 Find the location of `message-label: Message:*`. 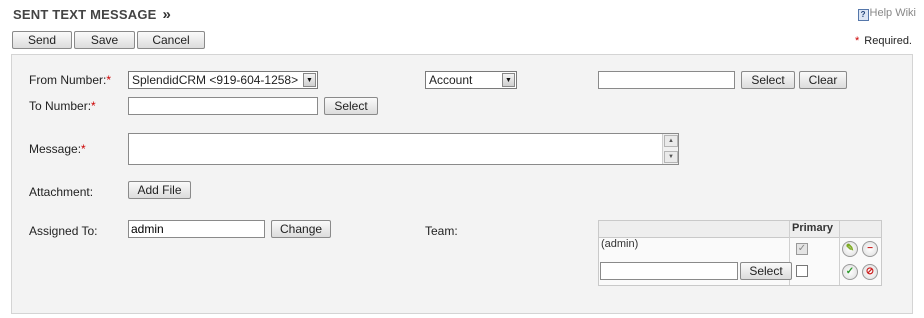

message-label: Message:* is located at coordinates (57, 149).